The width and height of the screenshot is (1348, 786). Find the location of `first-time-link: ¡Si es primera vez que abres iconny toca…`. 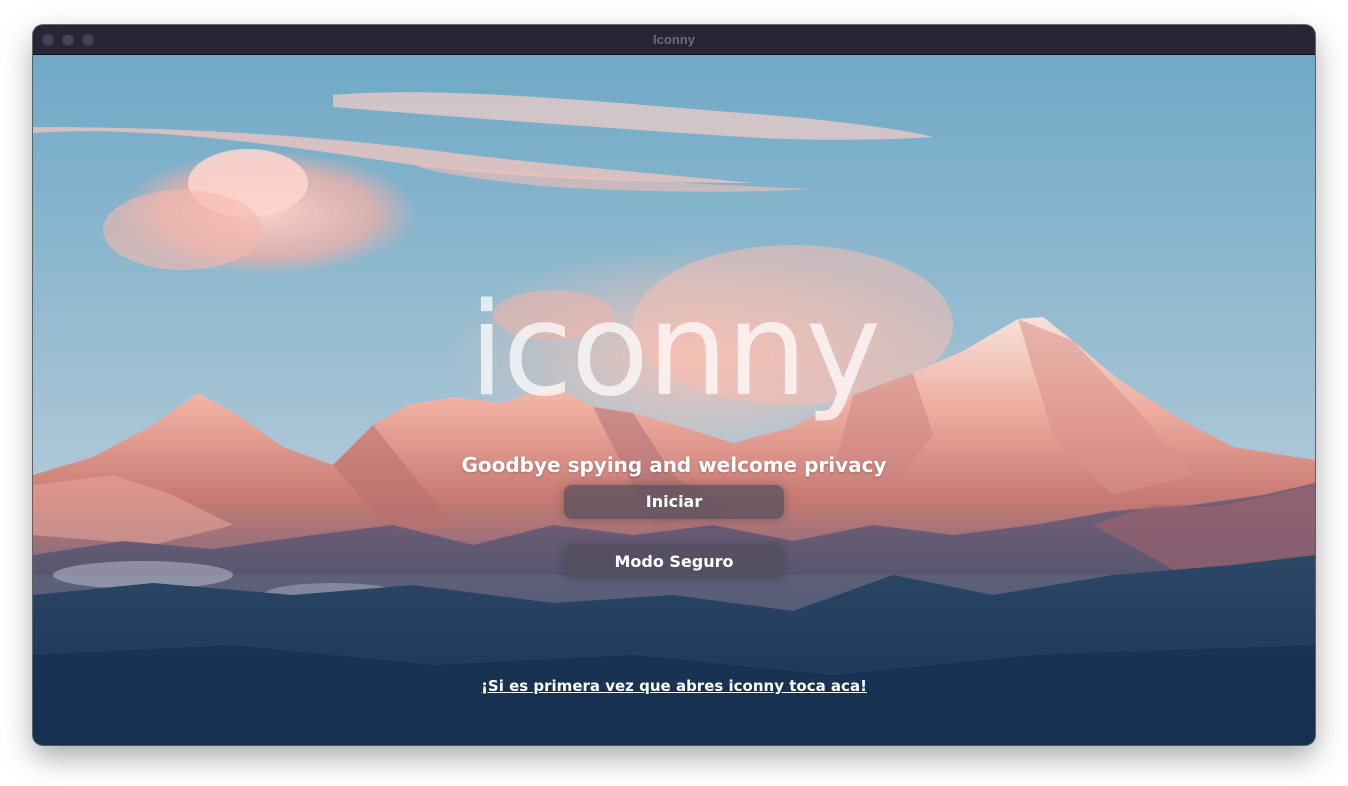

first-time-link: ¡Si es primera vez que abres iconny toca… is located at coordinates (674, 686).